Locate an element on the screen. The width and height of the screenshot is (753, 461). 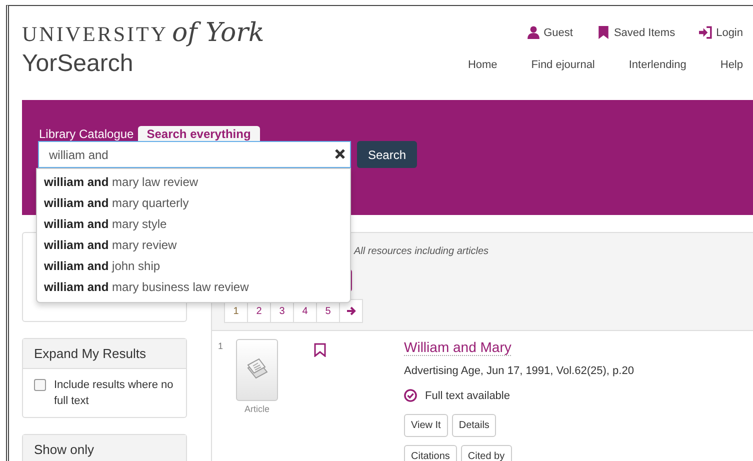
nav-link: Home is located at coordinates (483, 65).